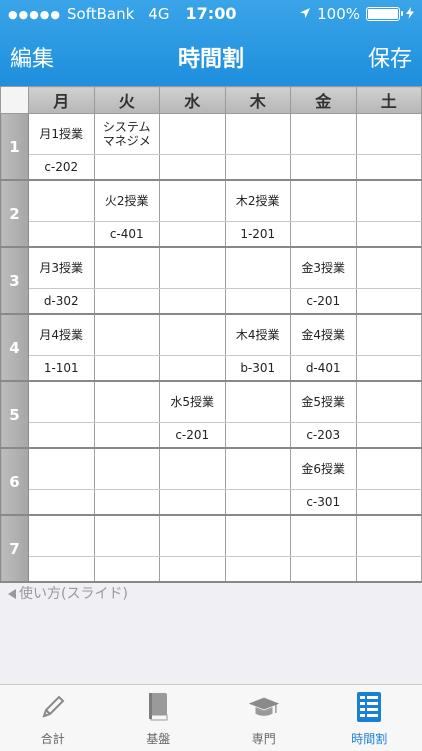 The height and width of the screenshot is (751, 422). What do you see at coordinates (62, 134) in the screenshot?
I see `subject-cell: 月1授業` at bounding box center [62, 134].